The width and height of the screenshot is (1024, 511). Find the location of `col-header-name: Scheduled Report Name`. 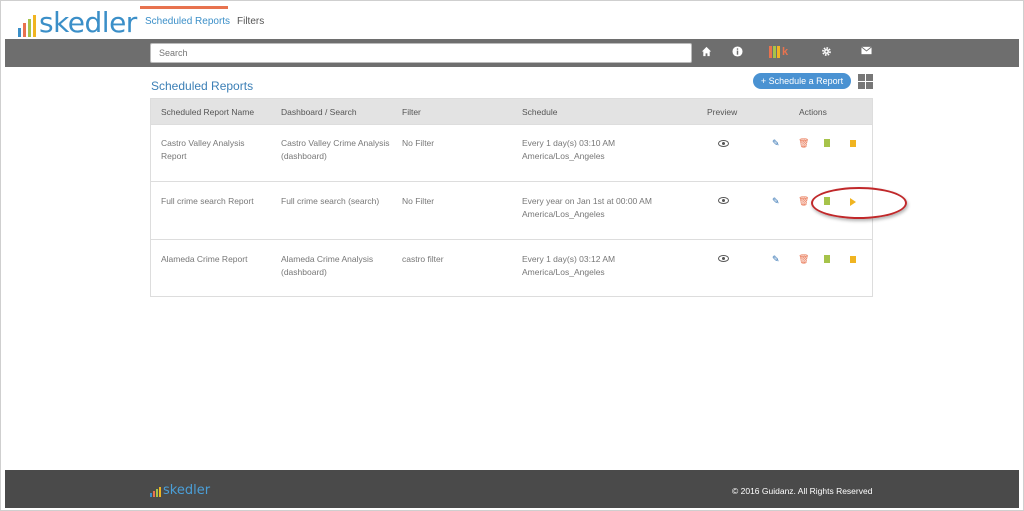

col-header-name: Scheduled Report Name is located at coordinates (208, 112).